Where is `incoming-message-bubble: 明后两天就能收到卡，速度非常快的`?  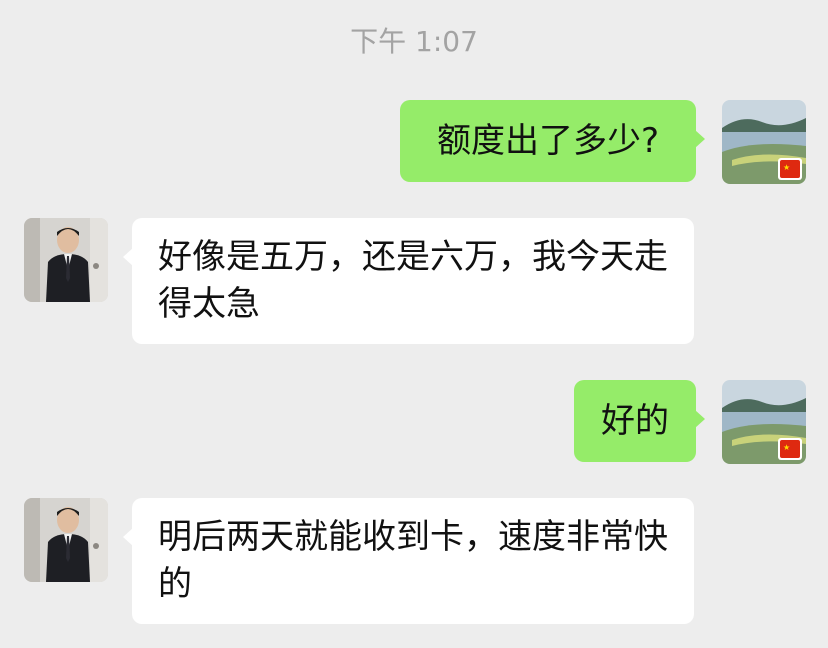
incoming-message-bubble: 明后两天就能收到卡，速度非常快的 is located at coordinates (408, 561).